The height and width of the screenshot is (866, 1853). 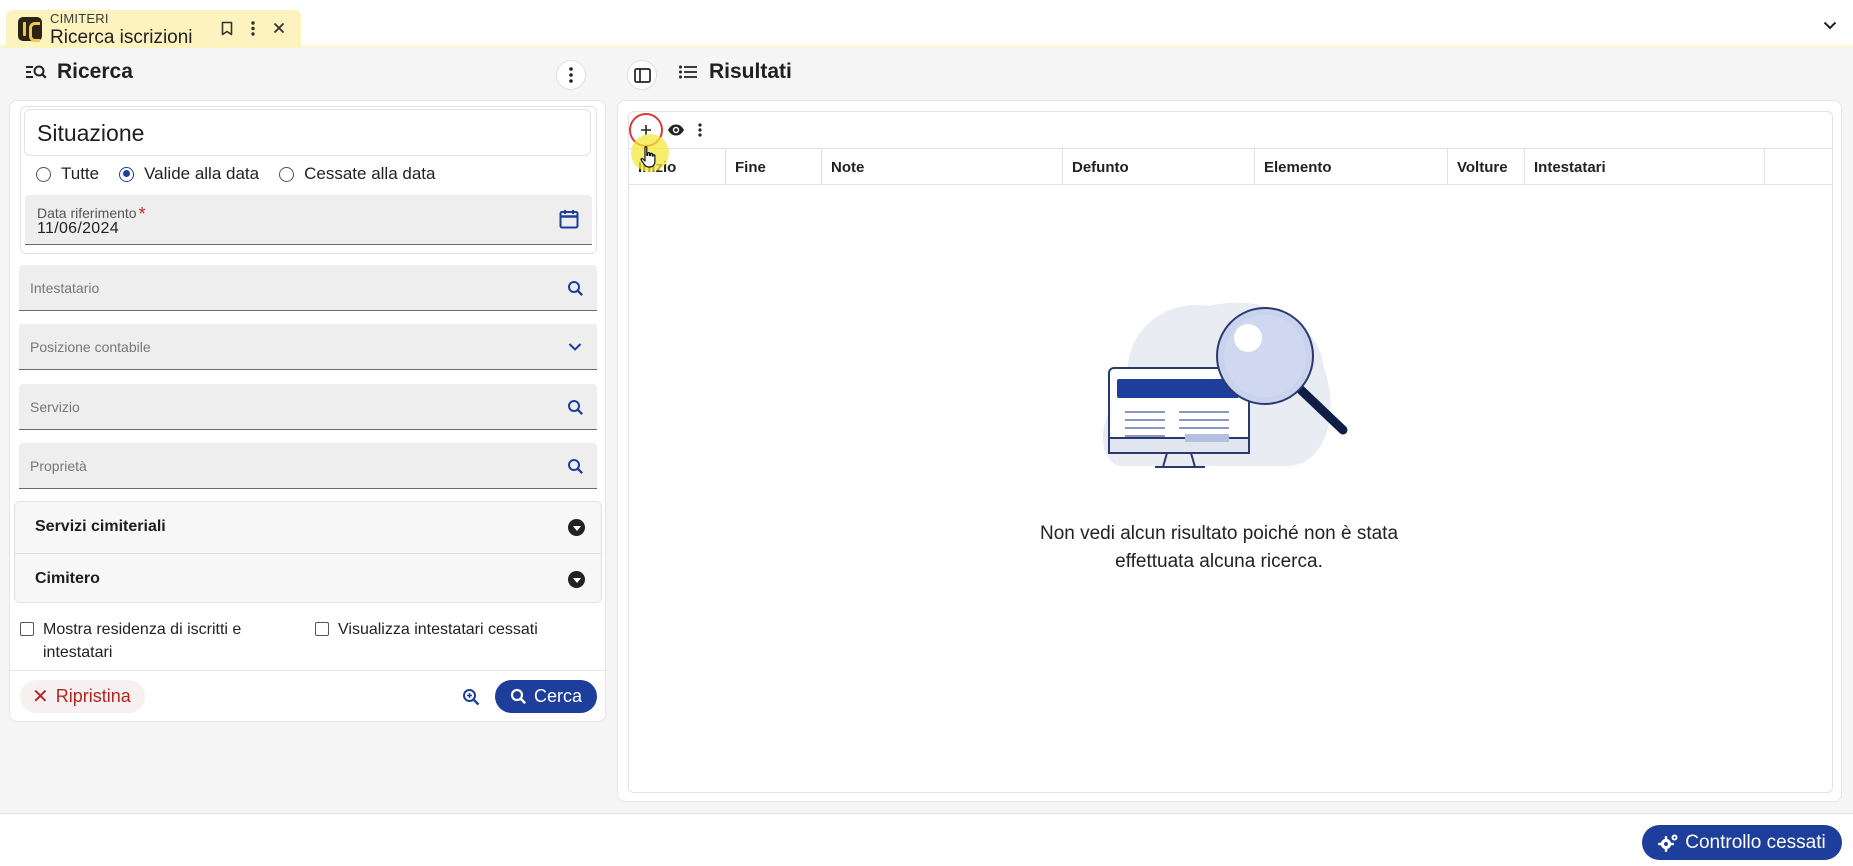 I want to click on filters-accordion: Servizi cimiteriali Cimitero, so click(x=308, y=552).